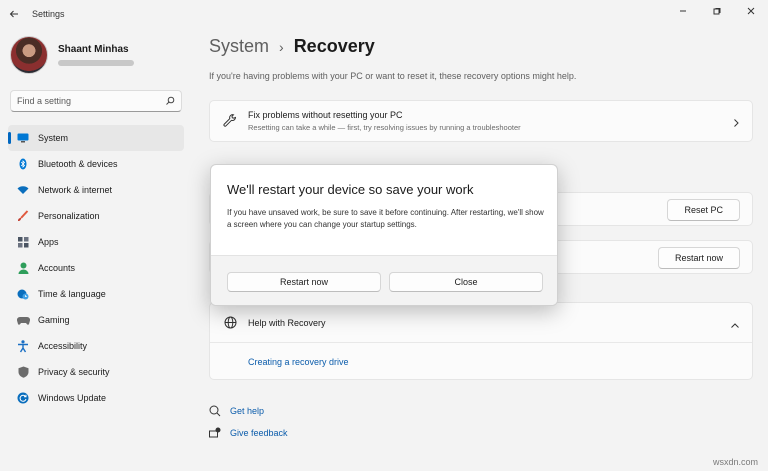  I want to click on dialog-footer: Restart now Close, so click(384, 280).